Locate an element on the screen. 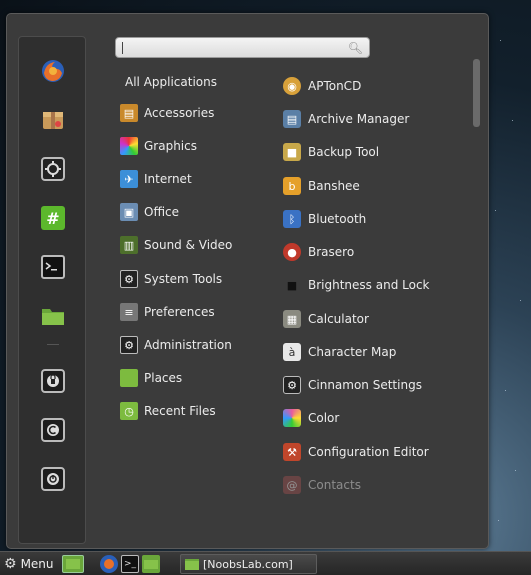 This screenshot has width=531, height=575. category-all-applications: All Applications is located at coordinates (171, 82).